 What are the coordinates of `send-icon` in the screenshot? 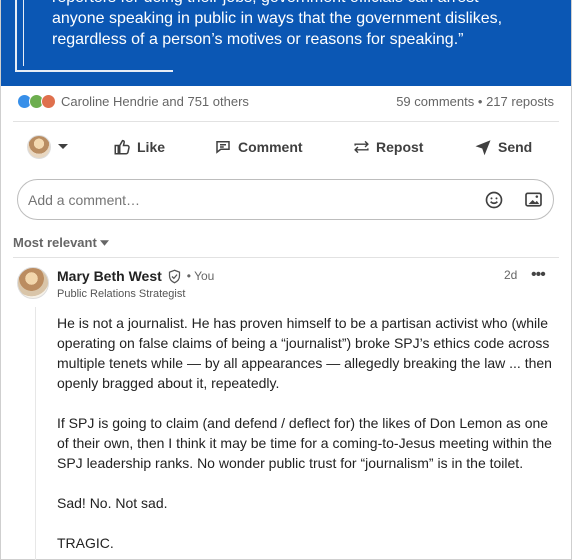 It's located at (483, 148).